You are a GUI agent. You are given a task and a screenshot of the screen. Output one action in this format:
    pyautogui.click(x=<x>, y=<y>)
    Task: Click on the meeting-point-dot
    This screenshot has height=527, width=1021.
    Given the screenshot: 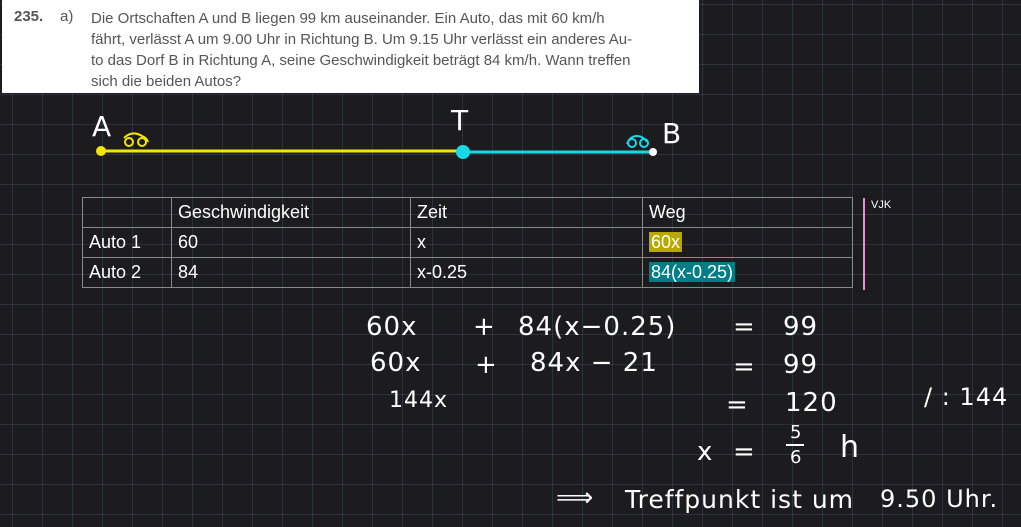 What is the action you would take?
    pyautogui.click(x=463, y=152)
    